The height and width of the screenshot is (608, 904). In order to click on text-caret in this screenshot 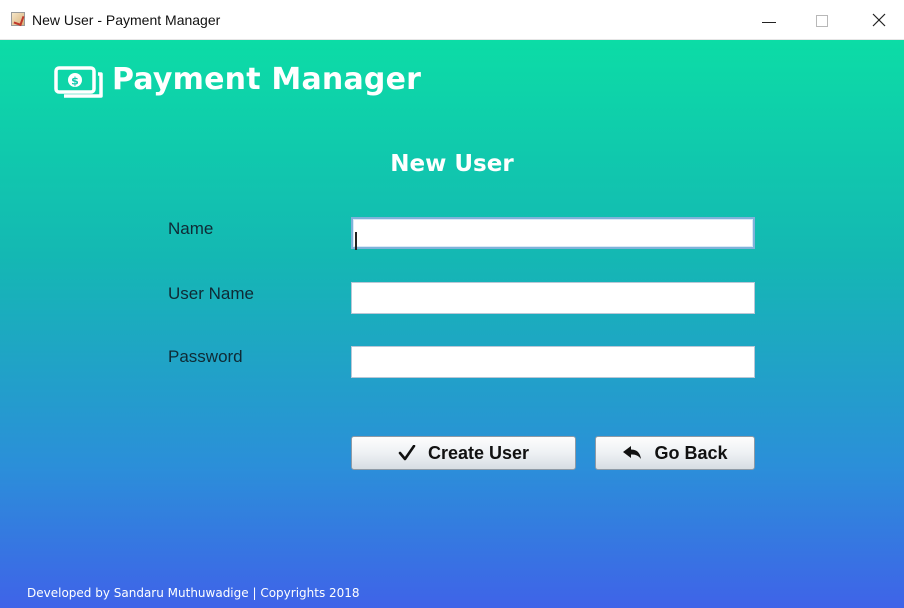, I will do `click(356, 241)`.